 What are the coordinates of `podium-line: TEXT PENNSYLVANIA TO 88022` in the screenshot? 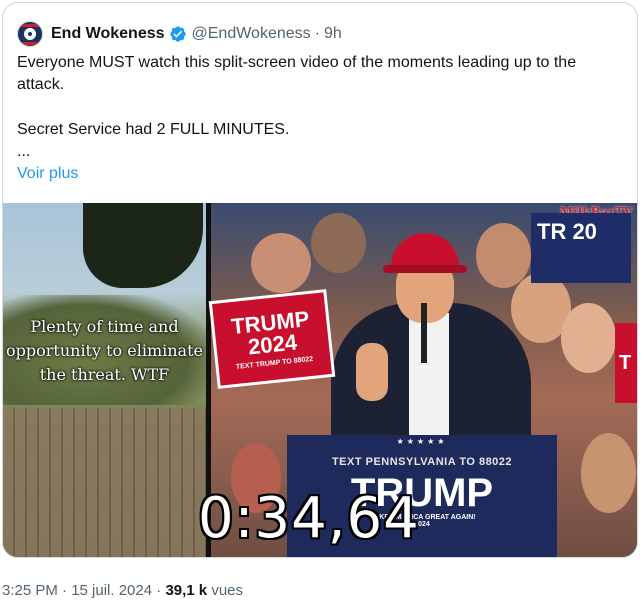 It's located at (422, 462).